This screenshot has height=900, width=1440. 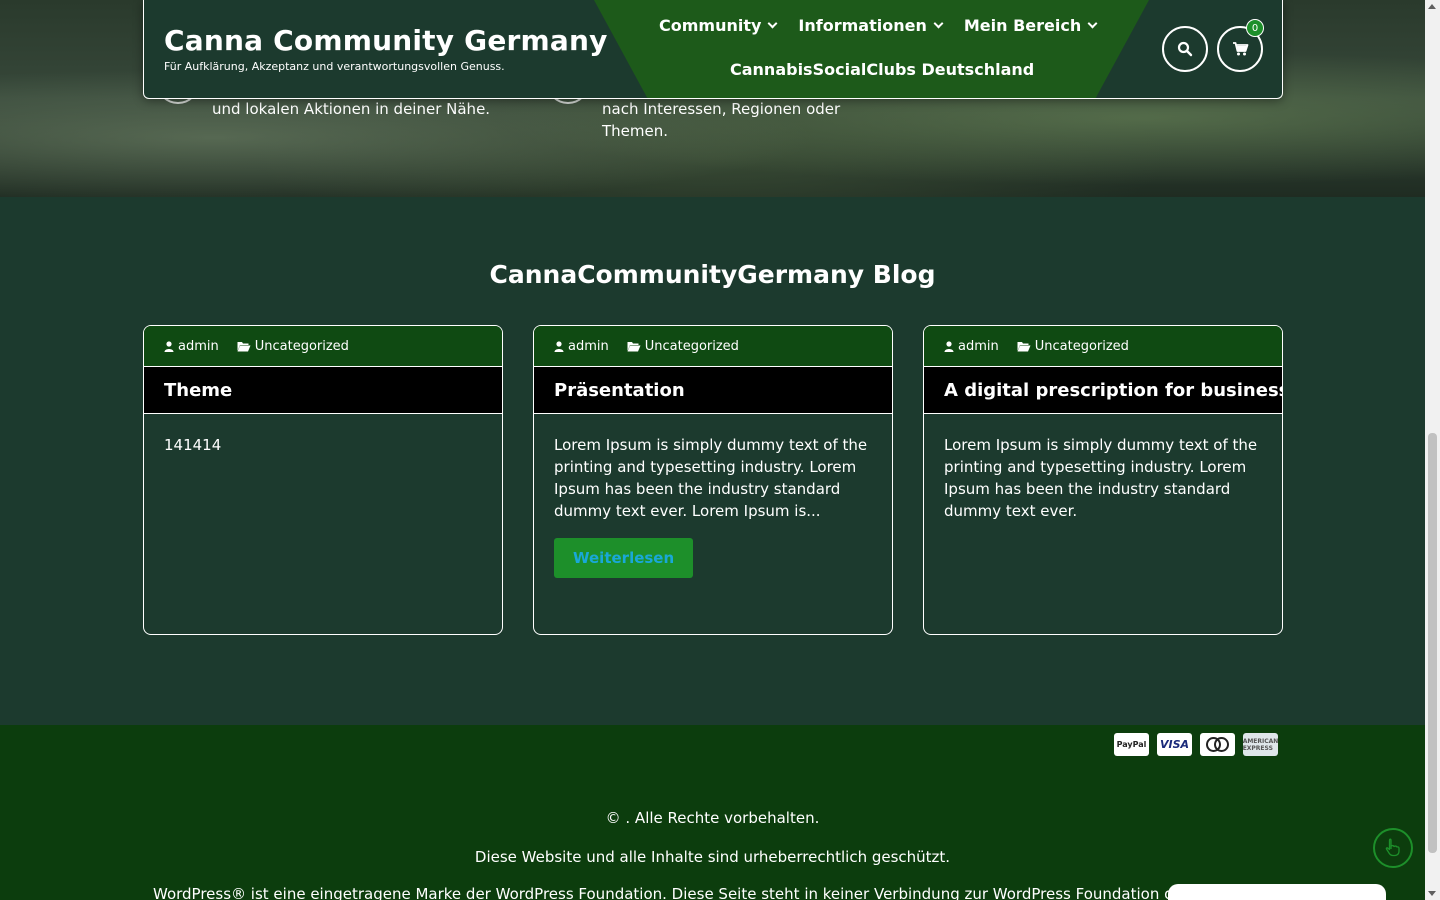 I want to click on payment-icons: PayPal VISA AMERICAN EXPRESS, so click(x=1196, y=744).